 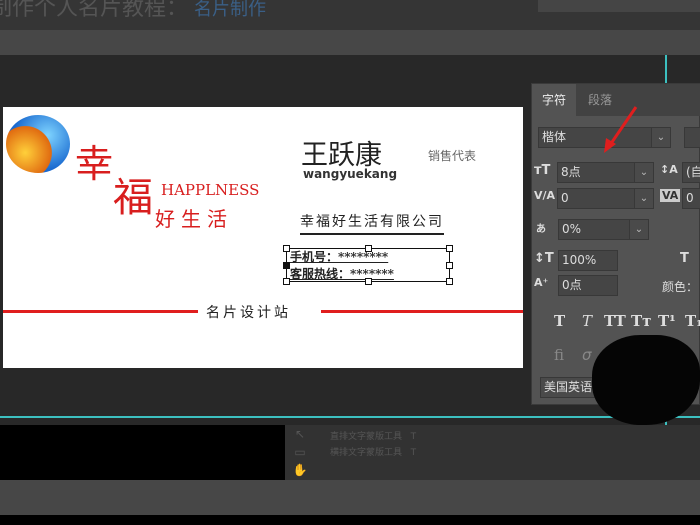 What do you see at coordinates (692, 137) in the screenshot?
I see `font-style-select` at bounding box center [692, 137].